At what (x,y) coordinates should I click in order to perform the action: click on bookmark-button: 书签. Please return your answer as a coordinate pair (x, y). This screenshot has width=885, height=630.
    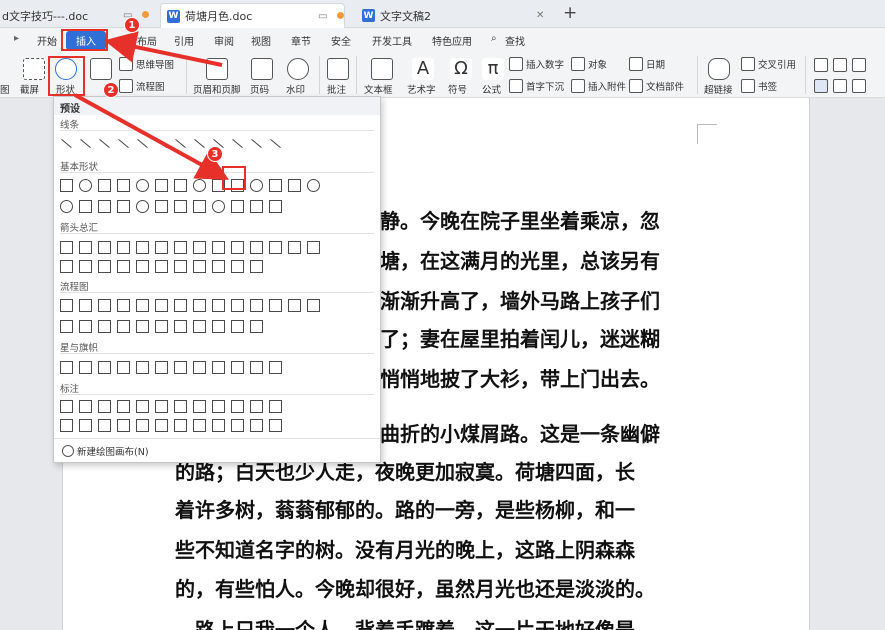
    Looking at the image, I should click on (759, 86).